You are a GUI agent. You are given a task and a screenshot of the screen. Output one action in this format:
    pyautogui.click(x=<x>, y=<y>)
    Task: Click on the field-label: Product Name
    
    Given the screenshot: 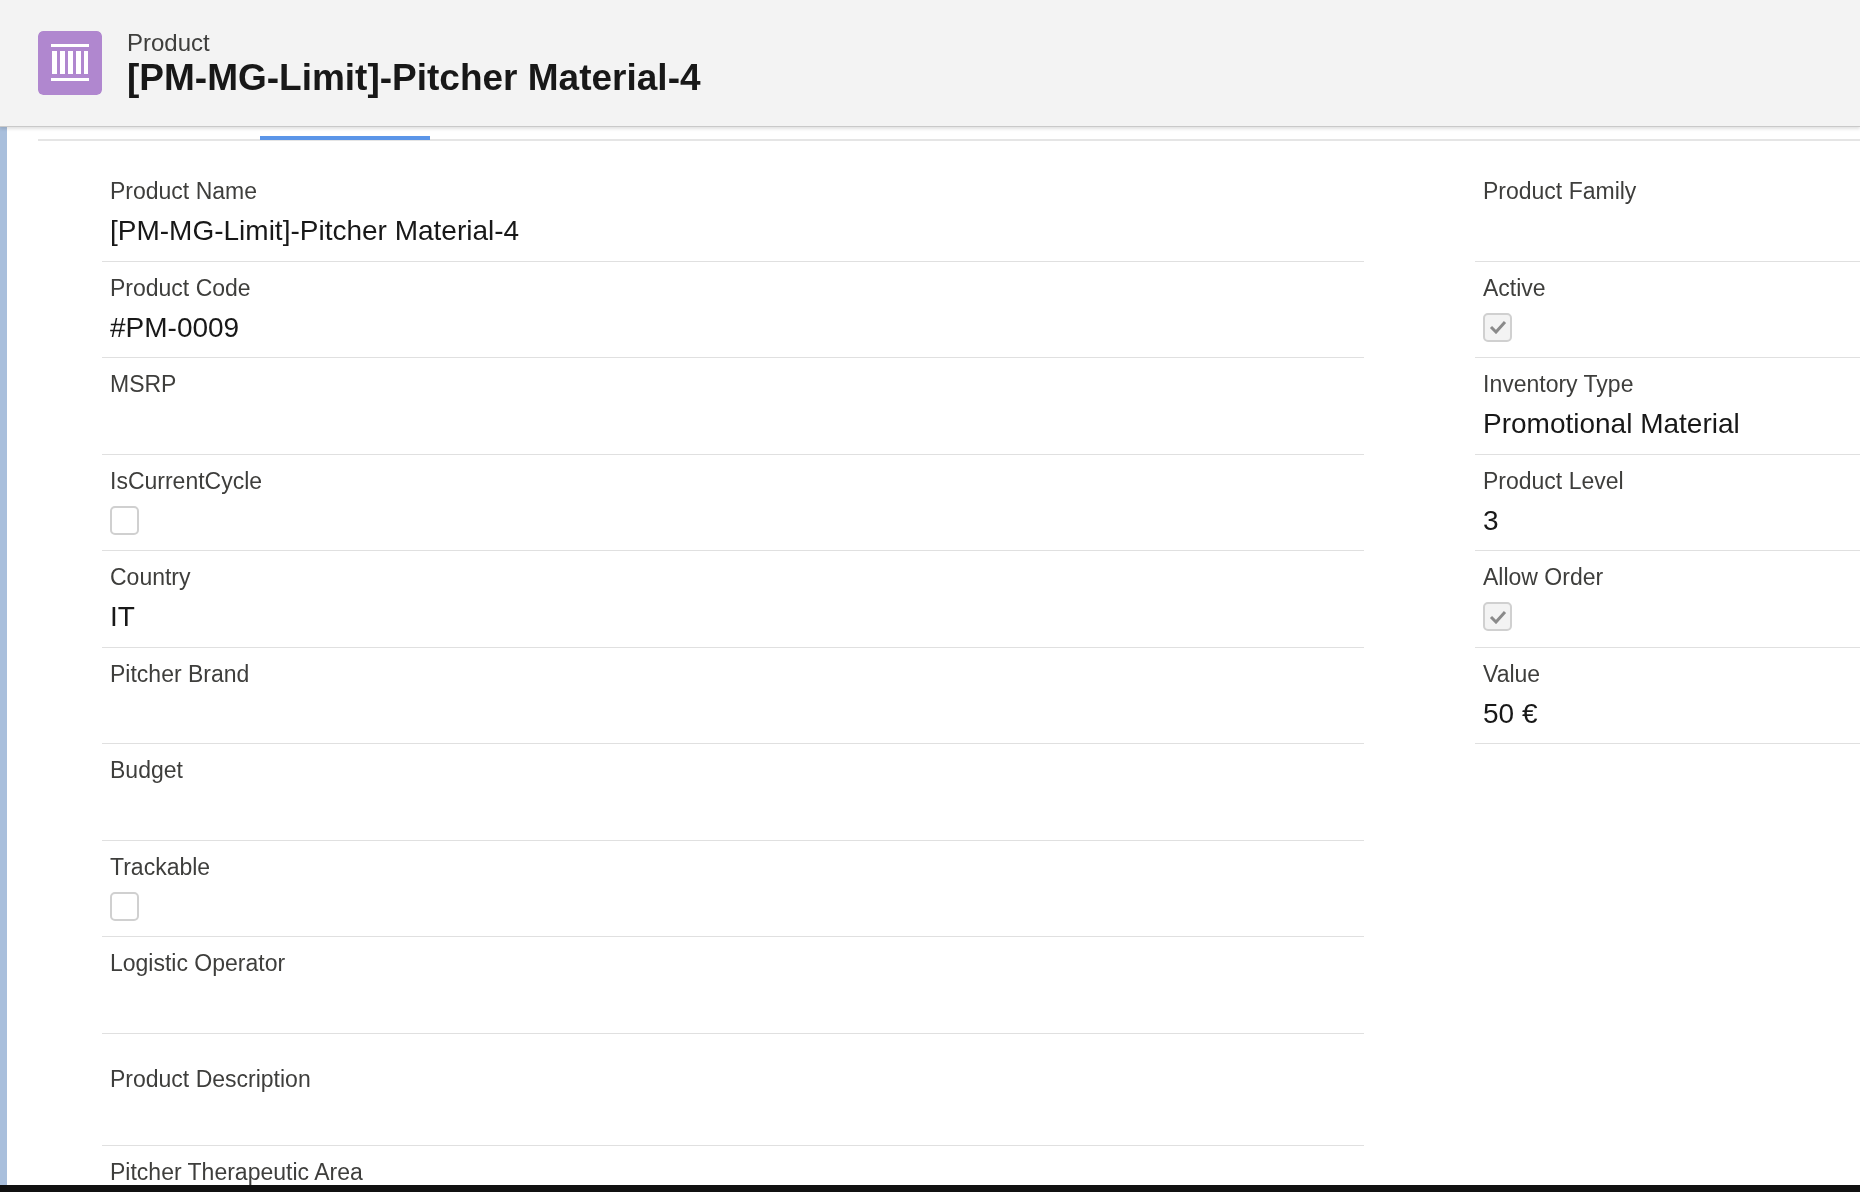 What is the action you would take?
    pyautogui.click(x=183, y=191)
    